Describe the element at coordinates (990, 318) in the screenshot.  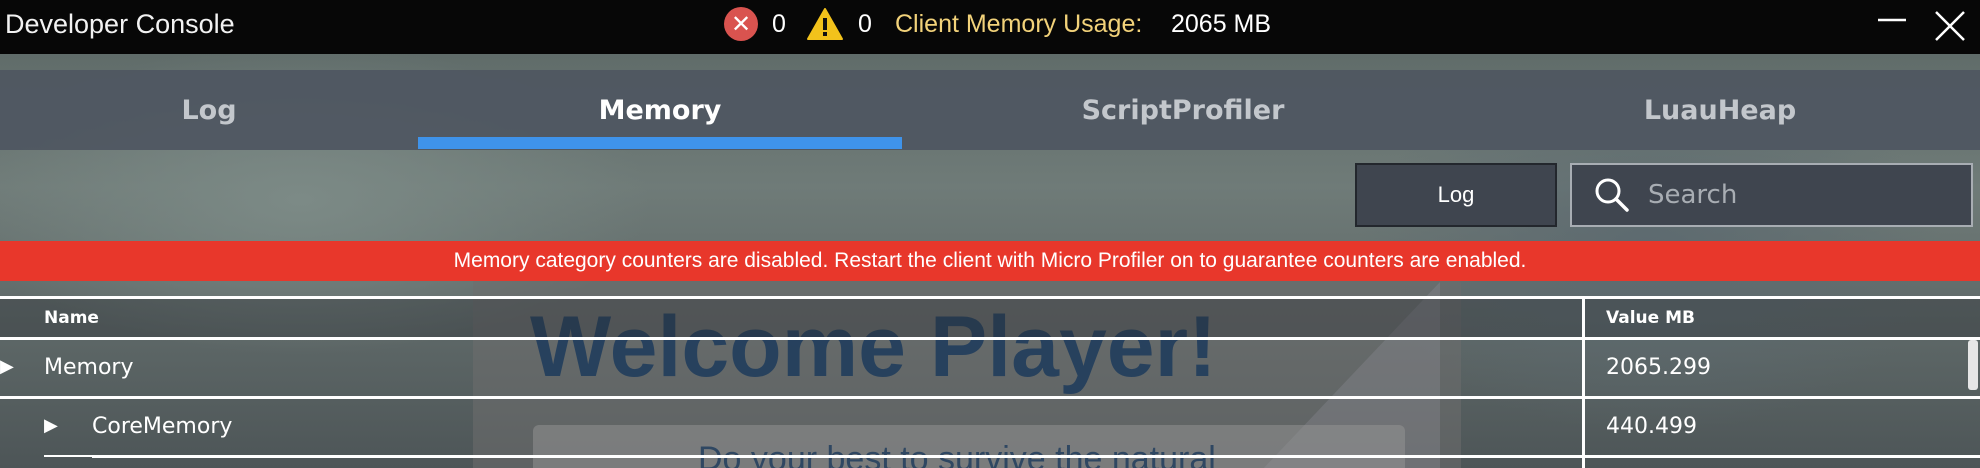
I see `table-header: Name Value MB` at that location.